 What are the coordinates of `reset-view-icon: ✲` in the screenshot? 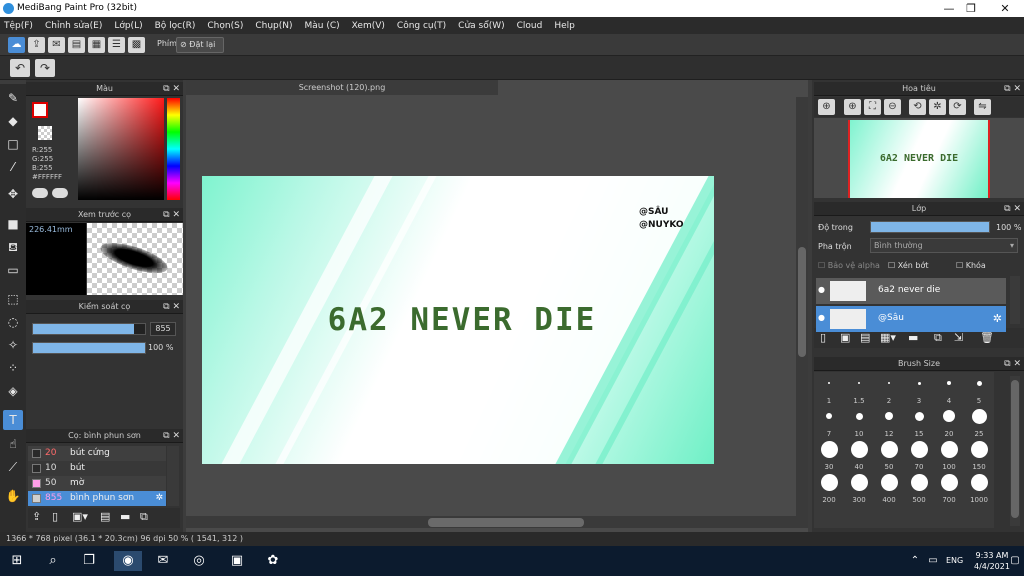 It's located at (937, 107).